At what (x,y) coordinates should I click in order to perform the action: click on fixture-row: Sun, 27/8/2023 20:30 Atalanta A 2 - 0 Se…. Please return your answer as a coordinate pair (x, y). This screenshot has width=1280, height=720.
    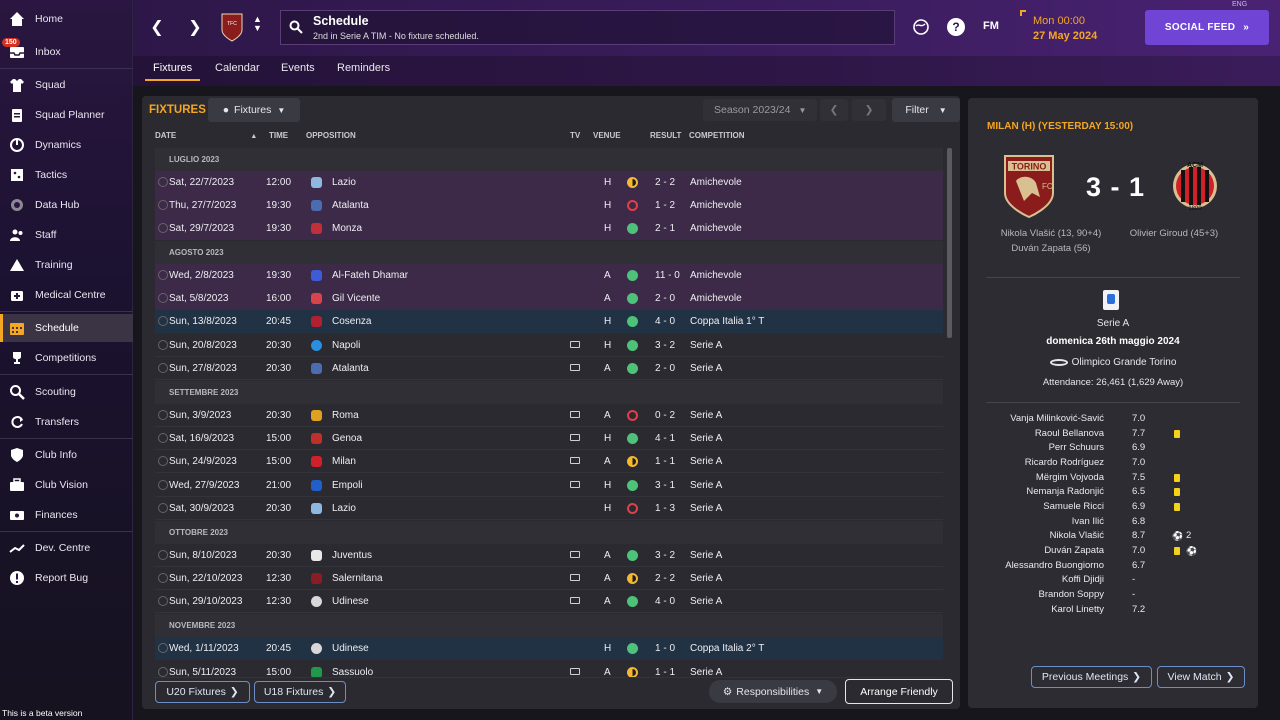
    Looking at the image, I should click on (549, 368).